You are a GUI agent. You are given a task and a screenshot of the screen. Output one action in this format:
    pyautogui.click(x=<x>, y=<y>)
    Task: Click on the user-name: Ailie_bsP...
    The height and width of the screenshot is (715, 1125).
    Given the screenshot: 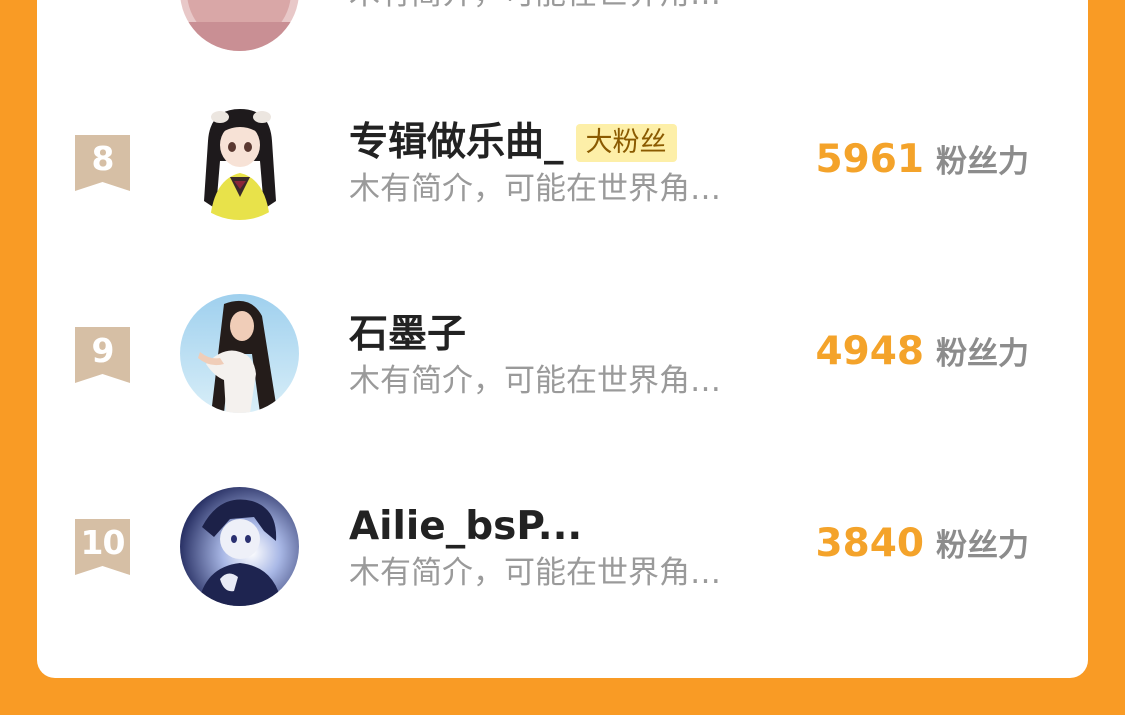 What is the action you would take?
    pyautogui.click(x=465, y=527)
    